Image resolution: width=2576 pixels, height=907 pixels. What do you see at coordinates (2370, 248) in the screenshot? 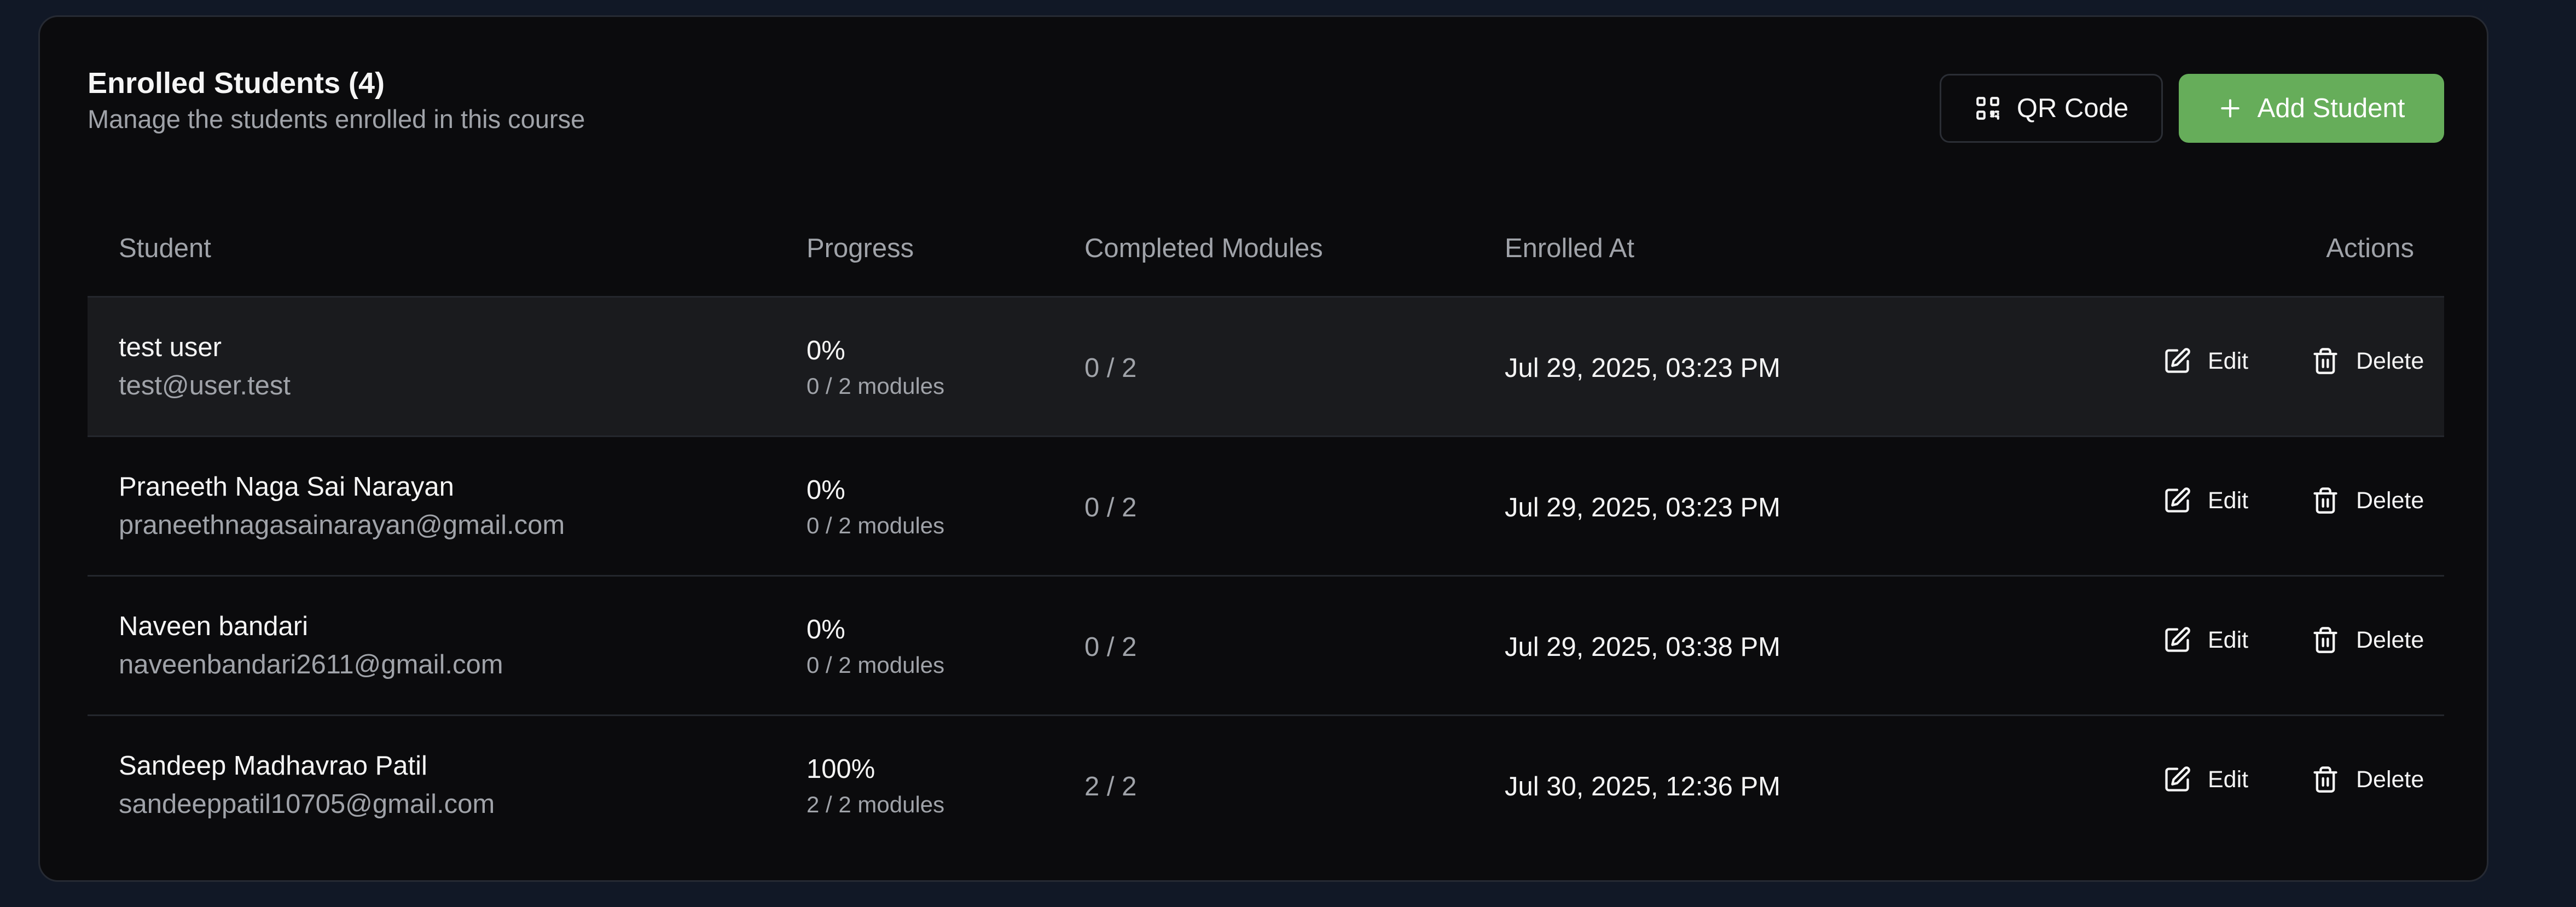
I see `column-actions: Actions` at bounding box center [2370, 248].